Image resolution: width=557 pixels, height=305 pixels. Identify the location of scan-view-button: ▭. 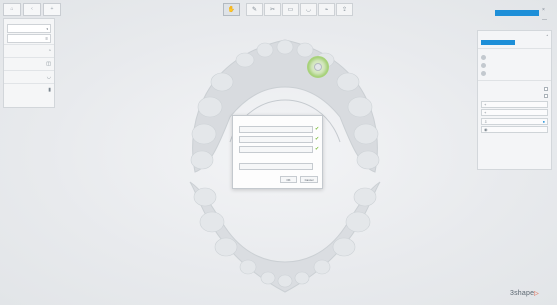
(290, 9).